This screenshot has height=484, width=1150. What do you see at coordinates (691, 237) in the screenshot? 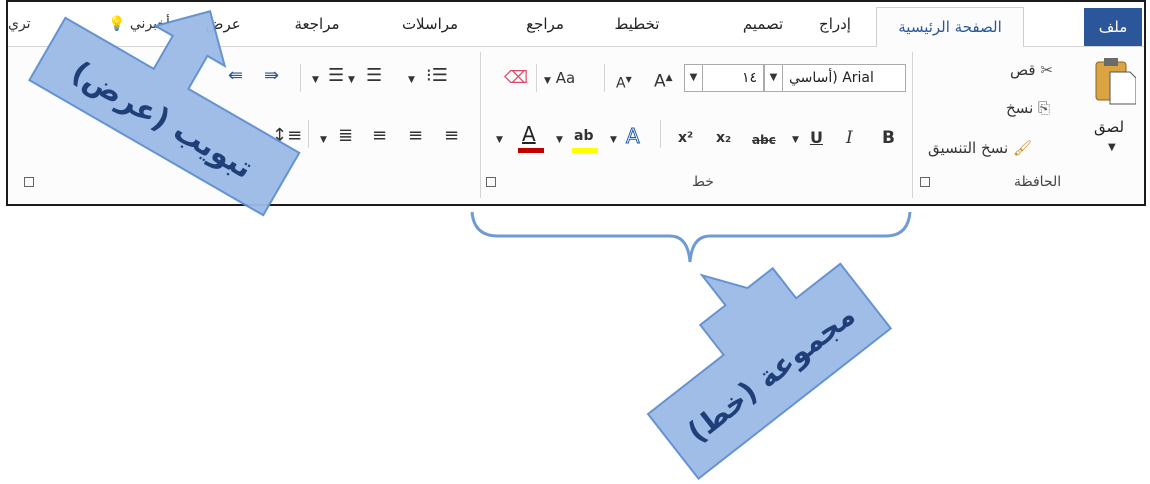
I see `font-group-brace` at bounding box center [691, 237].